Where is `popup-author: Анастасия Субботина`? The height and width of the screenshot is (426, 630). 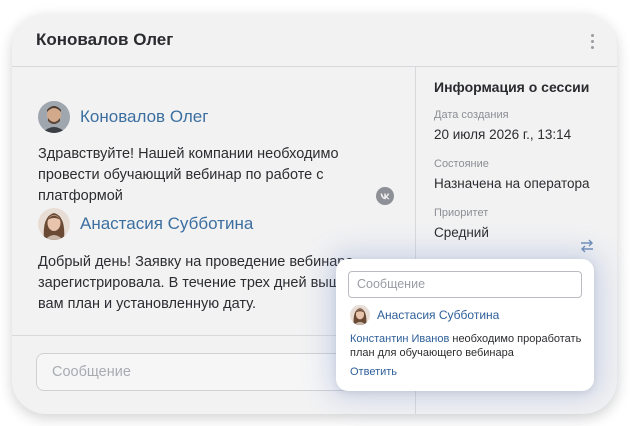 popup-author: Анастасия Субботина is located at coordinates (424, 315).